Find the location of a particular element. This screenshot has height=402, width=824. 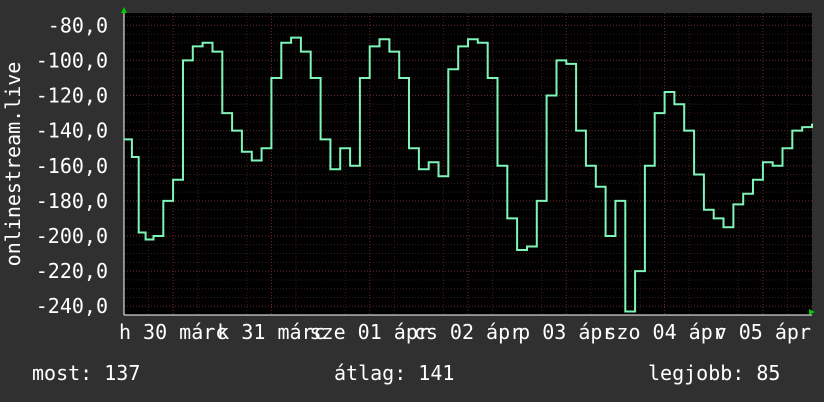

y-tick-label: -140,0 is located at coordinates (72, 131).